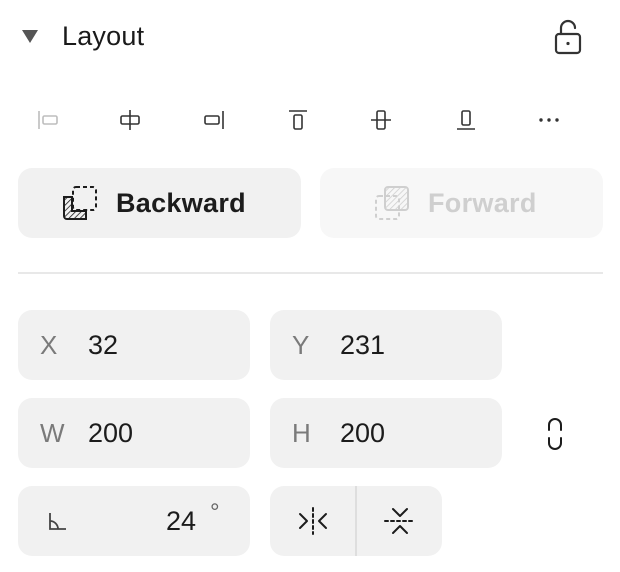 The image size is (620, 572). I want to click on rotation-input, so click(137, 521).